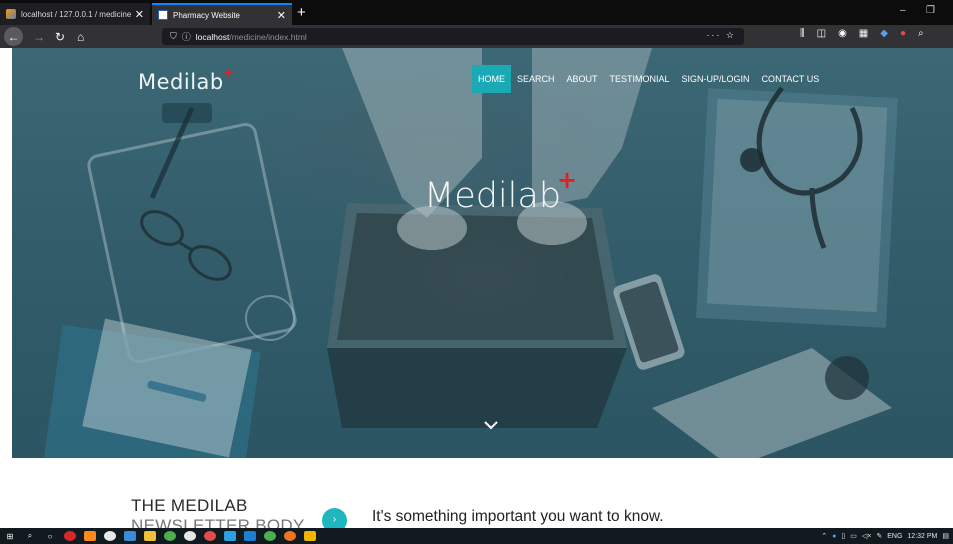 The height and width of the screenshot is (544, 953). What do you see at coordinates (930, 10) in the screenshot?
I see `restore-button: ❐` at bounding box center [930, 10].